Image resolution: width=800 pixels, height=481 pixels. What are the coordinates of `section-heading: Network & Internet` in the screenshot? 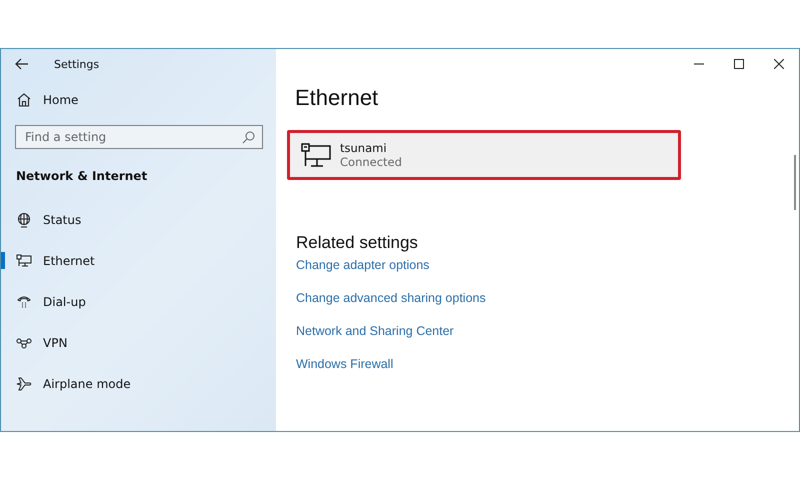 It's located at (82, 177).